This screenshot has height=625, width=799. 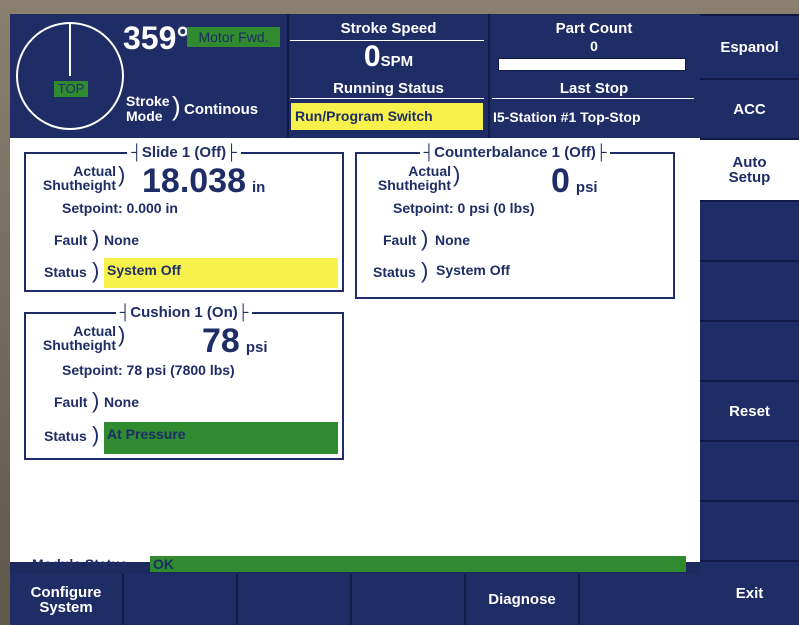 I want to click on slide-actual-label: Actual Shutheight, so click(x=76, y=178).